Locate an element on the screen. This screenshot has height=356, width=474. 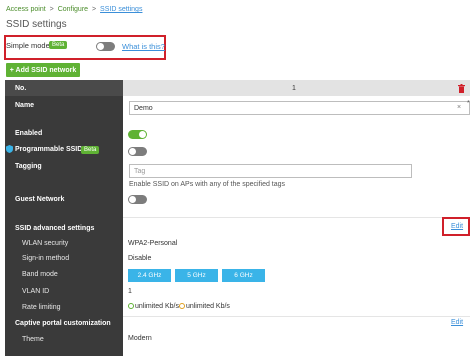
required-asterisk: * is located at coordinates (468, 103).